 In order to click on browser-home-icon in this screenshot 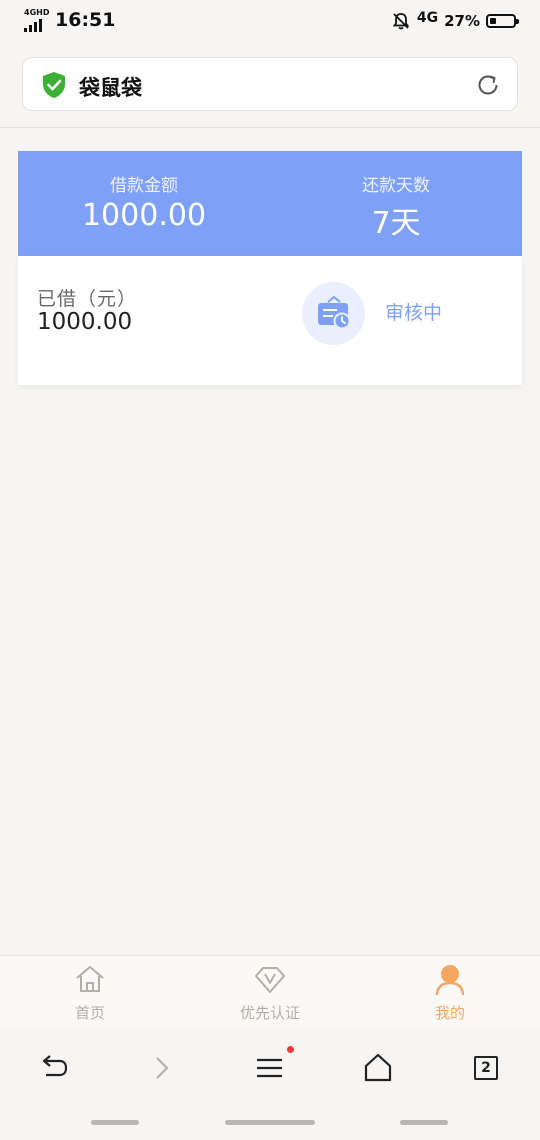, I will do `click(378, 1068)`.